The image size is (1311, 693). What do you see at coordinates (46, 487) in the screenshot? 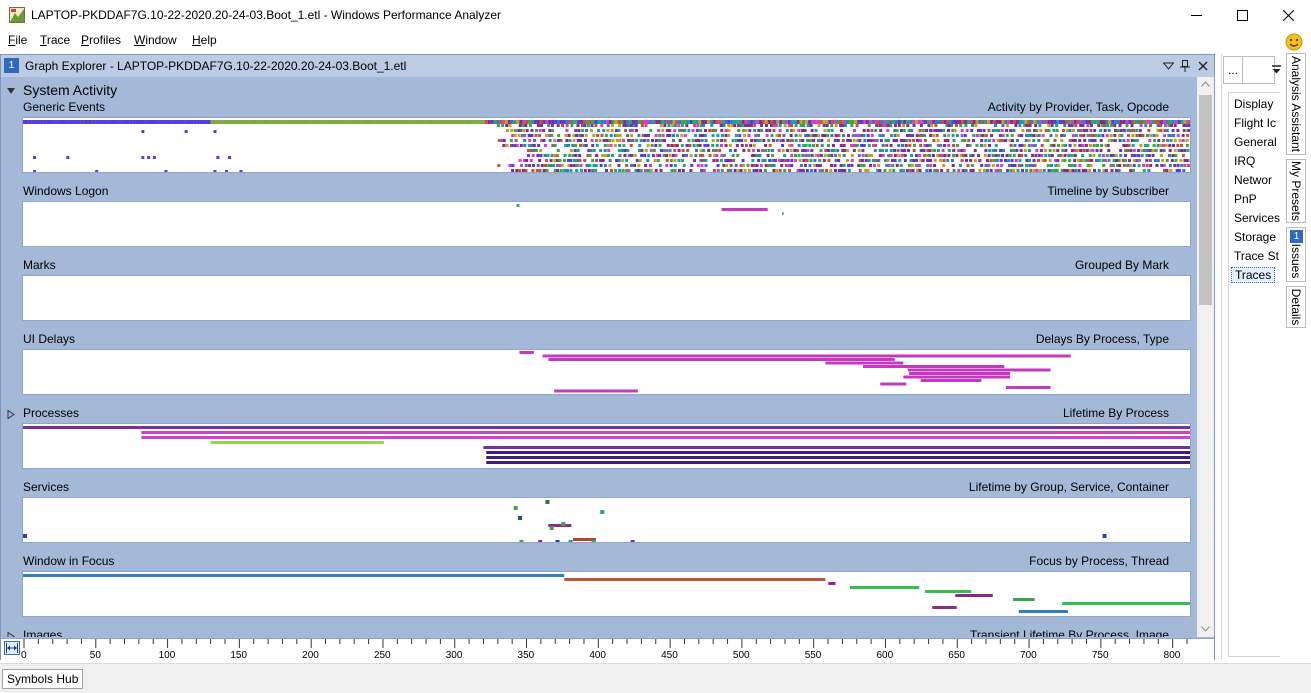
I see `graph-title-services: Services` at bounding box center [46, 487].